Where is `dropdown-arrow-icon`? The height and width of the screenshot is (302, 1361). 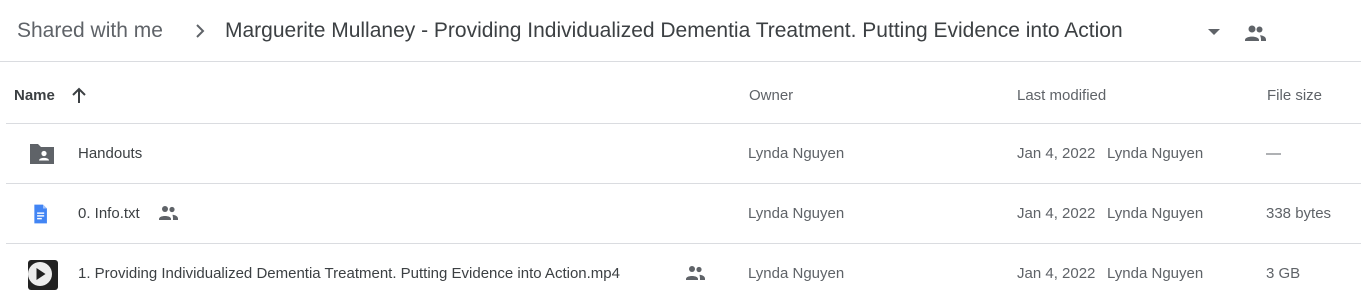 dropdown-arrow-icon is located at coordinates (1214, 32).